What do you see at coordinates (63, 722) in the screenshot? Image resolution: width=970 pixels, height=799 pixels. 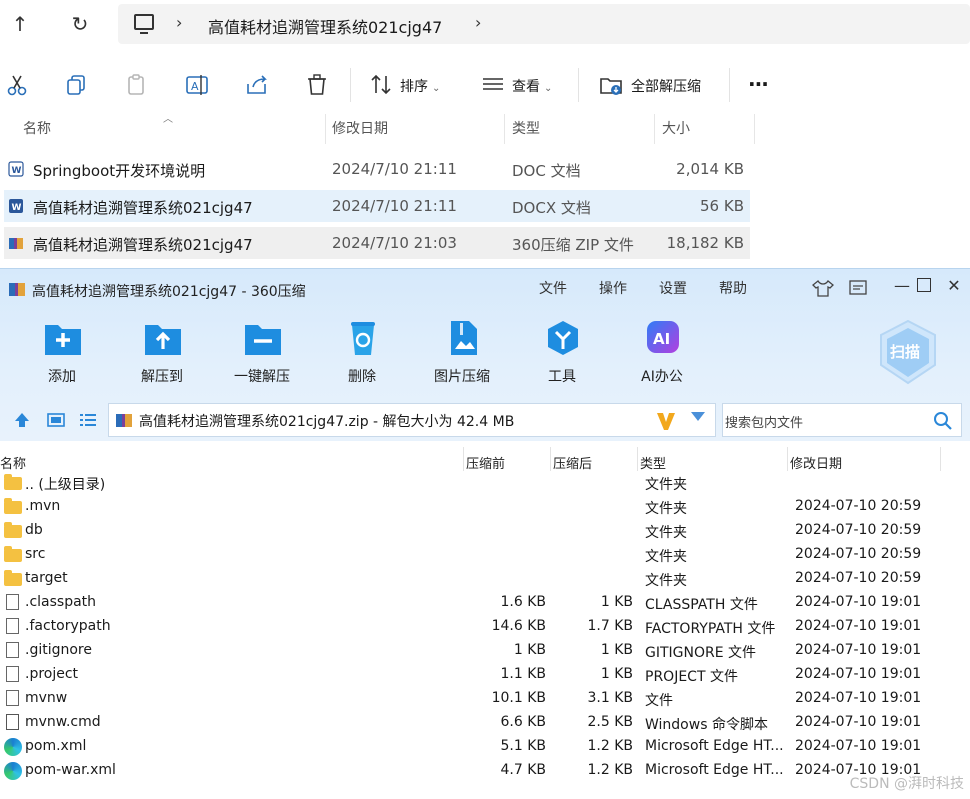 I see `archive-entry-name: mvnw.cmd` at bounding box center [63, 722].